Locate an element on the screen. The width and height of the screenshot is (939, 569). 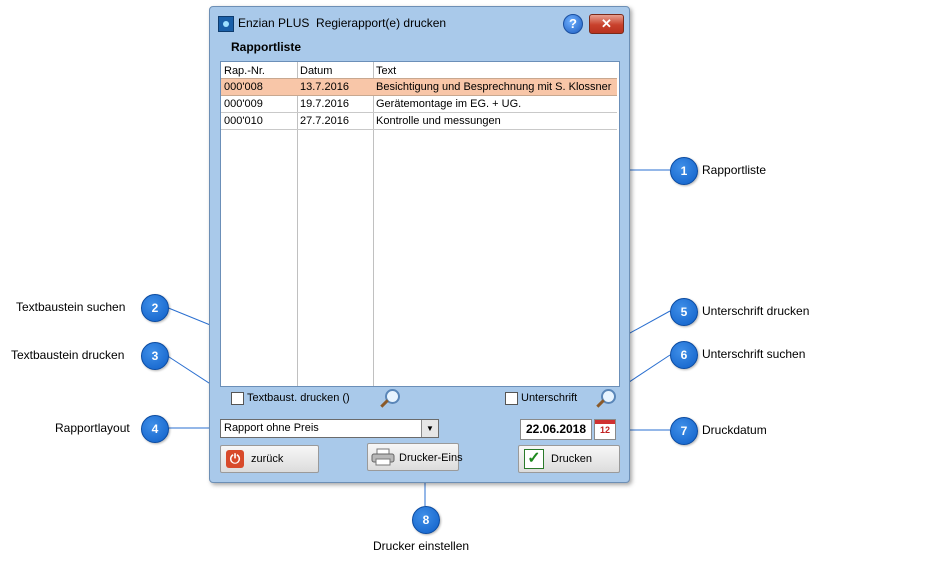
callout-label-6: Unterschrift suchen is located at coordinates (754, 354).